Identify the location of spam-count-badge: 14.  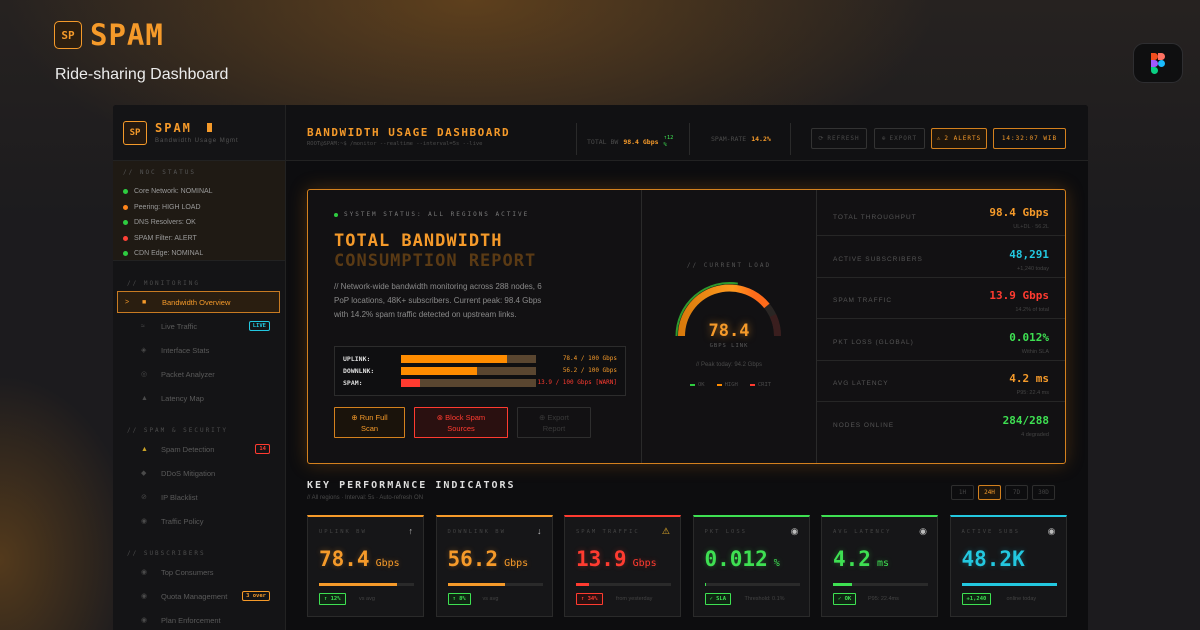
(262, 449).